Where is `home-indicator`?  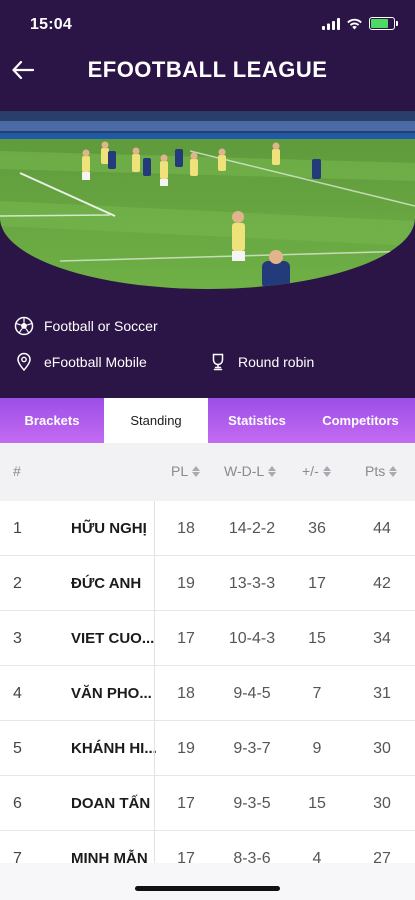
home-indicator is located at coordinates (207, 888).